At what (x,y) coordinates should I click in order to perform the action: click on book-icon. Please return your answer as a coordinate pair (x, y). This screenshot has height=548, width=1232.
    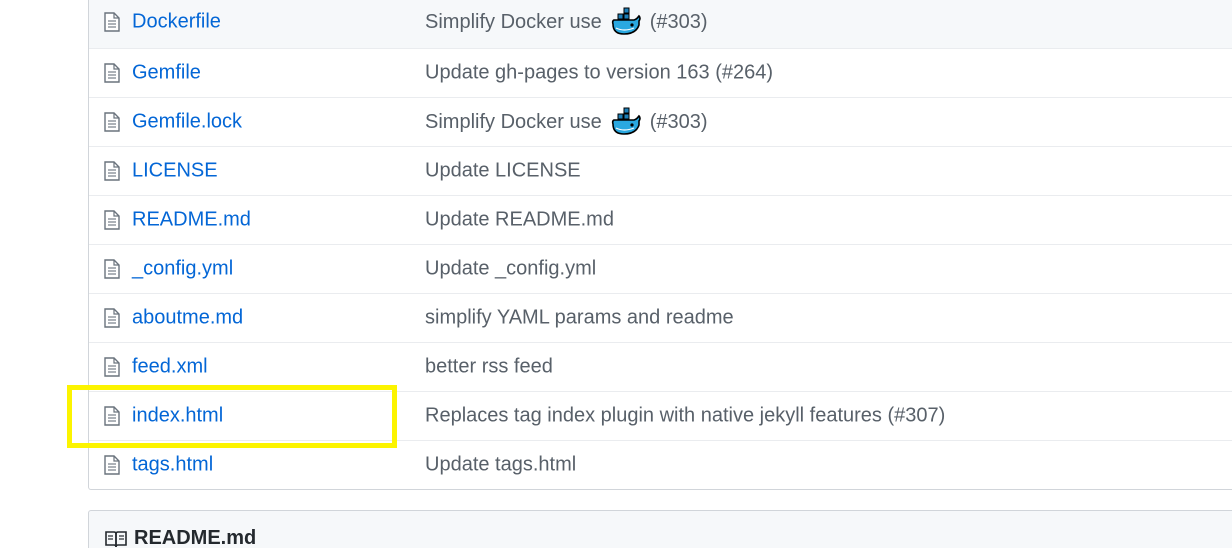
    Looking at the image, I should click on (116, 539).